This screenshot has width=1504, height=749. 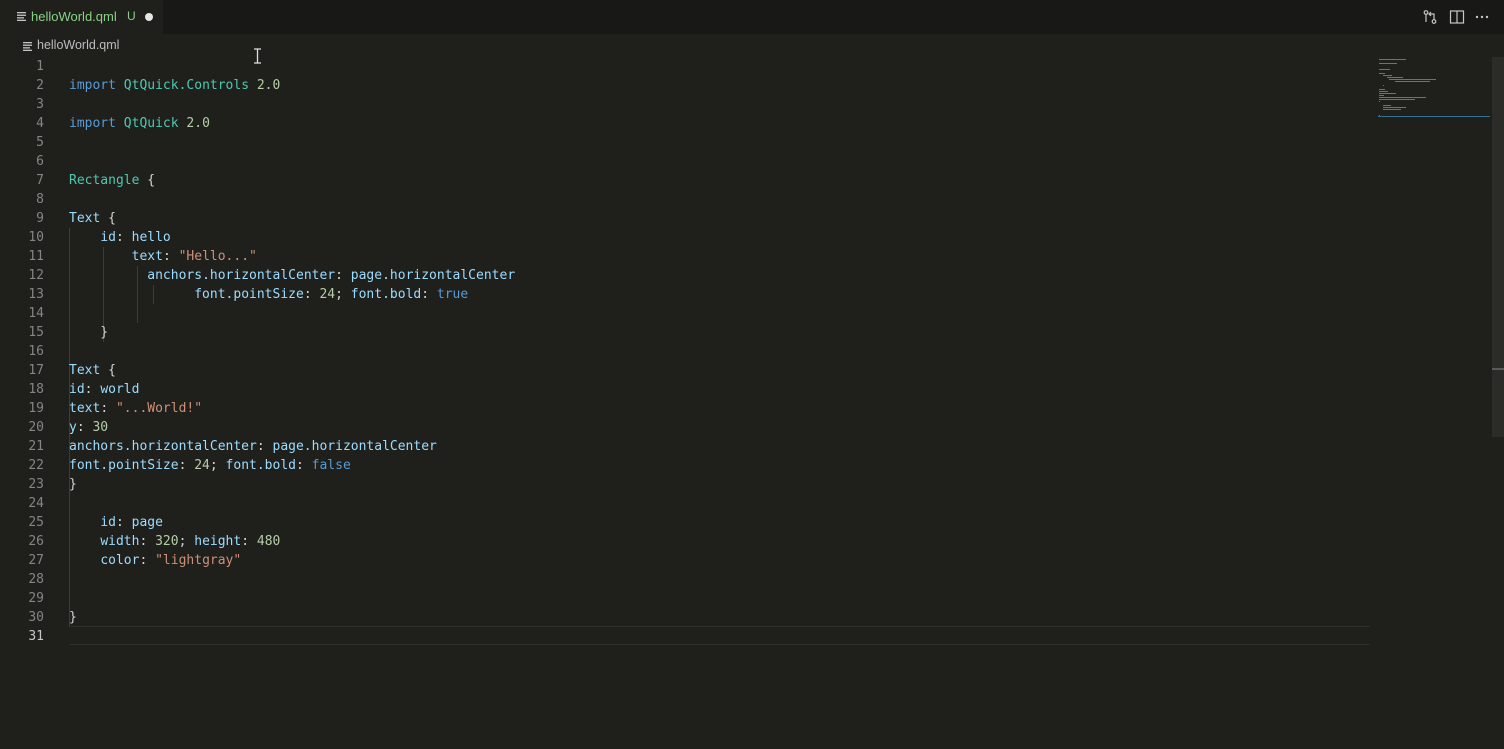 I want to click on line-number: 13, so click(x=36, y=294).